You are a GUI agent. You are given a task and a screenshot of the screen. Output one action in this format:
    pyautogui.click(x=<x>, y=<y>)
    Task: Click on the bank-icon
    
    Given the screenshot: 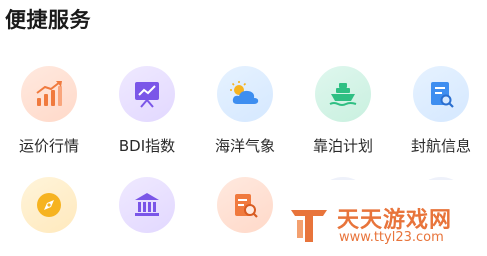 What is the action you would take?
    pyautogui.click(x=147, y=205)
    